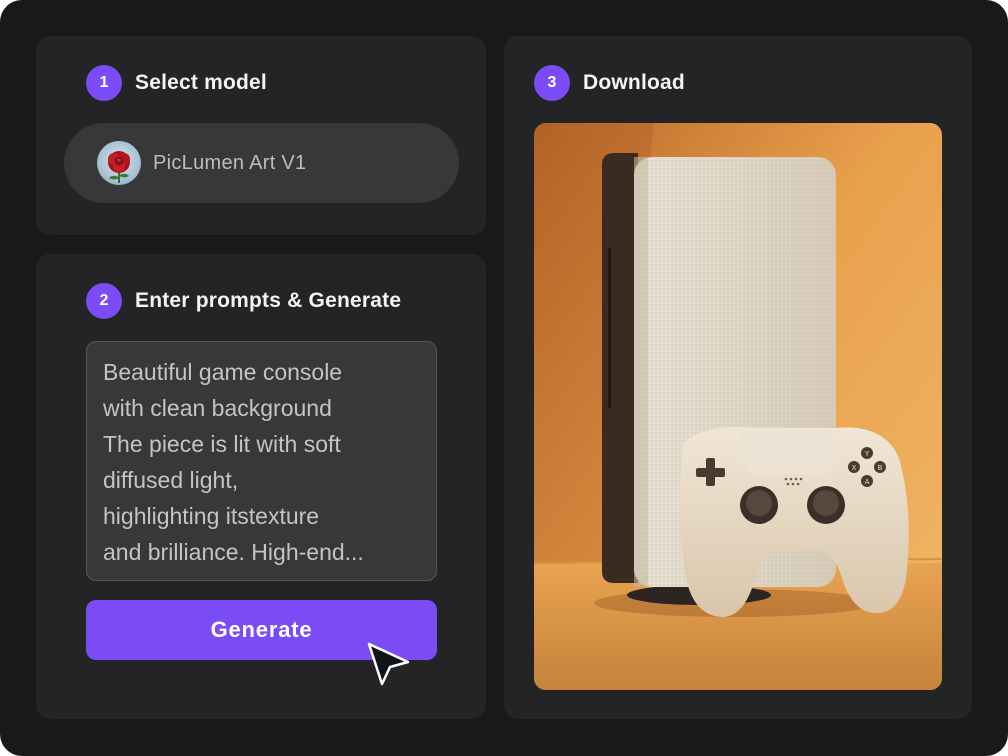 The width and height of the screenshot is (1008, 756). I want to click on controller-y-label: Y, so click(867, 454).